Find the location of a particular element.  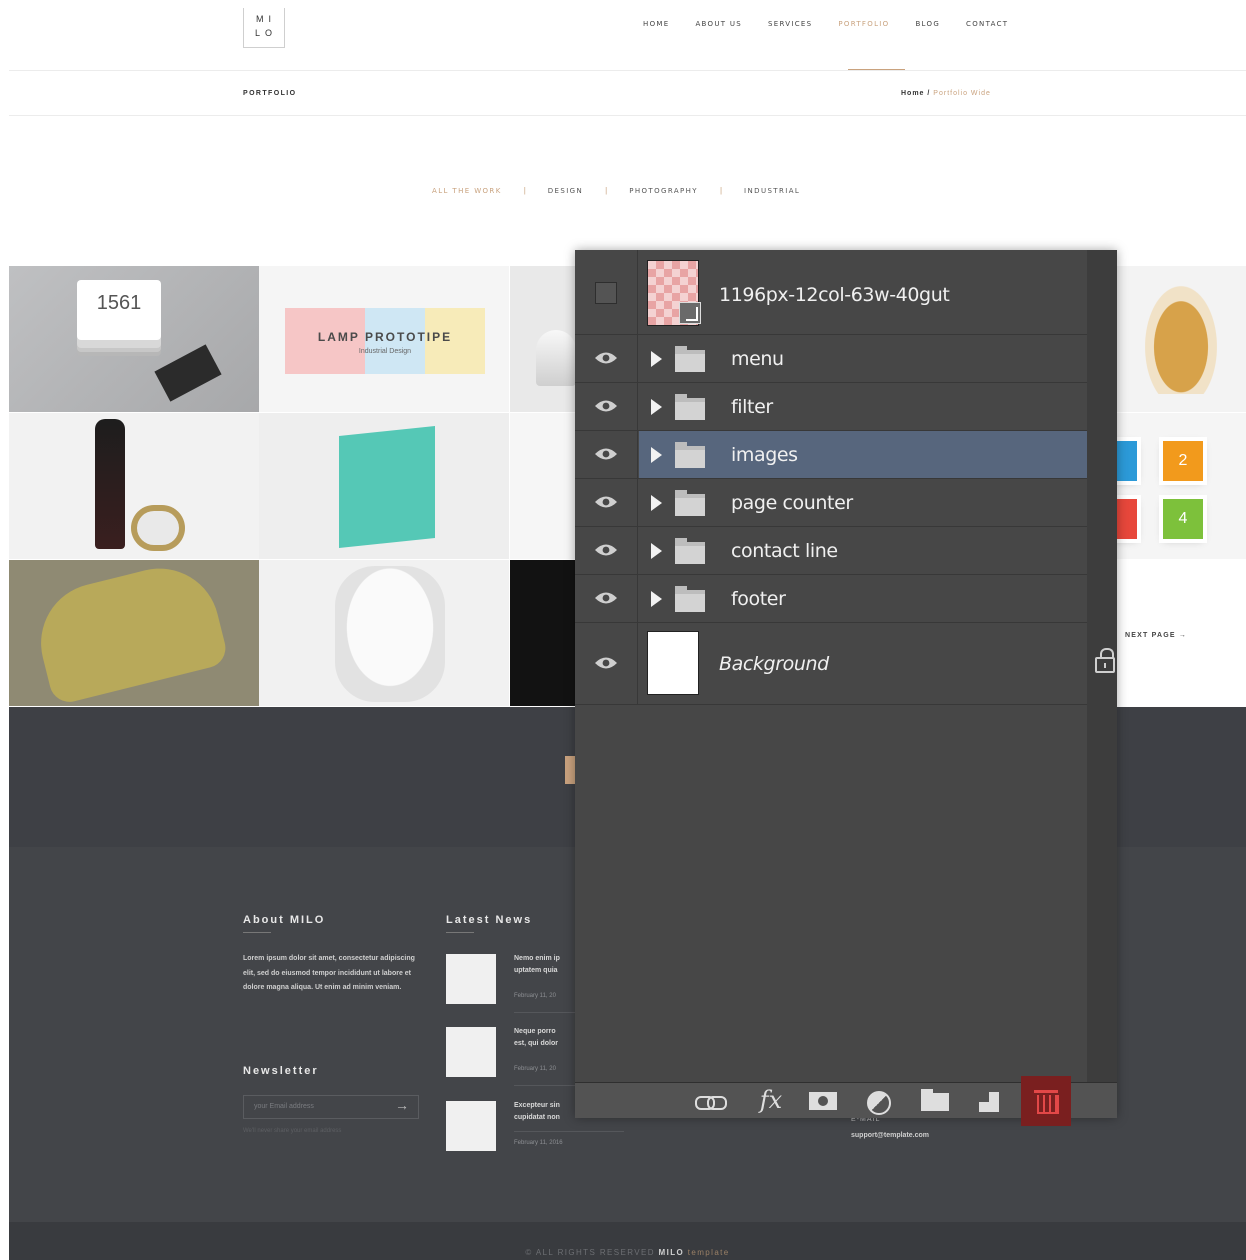

newsletter-email-input: your Email address is located at coordinates (331, 1107).